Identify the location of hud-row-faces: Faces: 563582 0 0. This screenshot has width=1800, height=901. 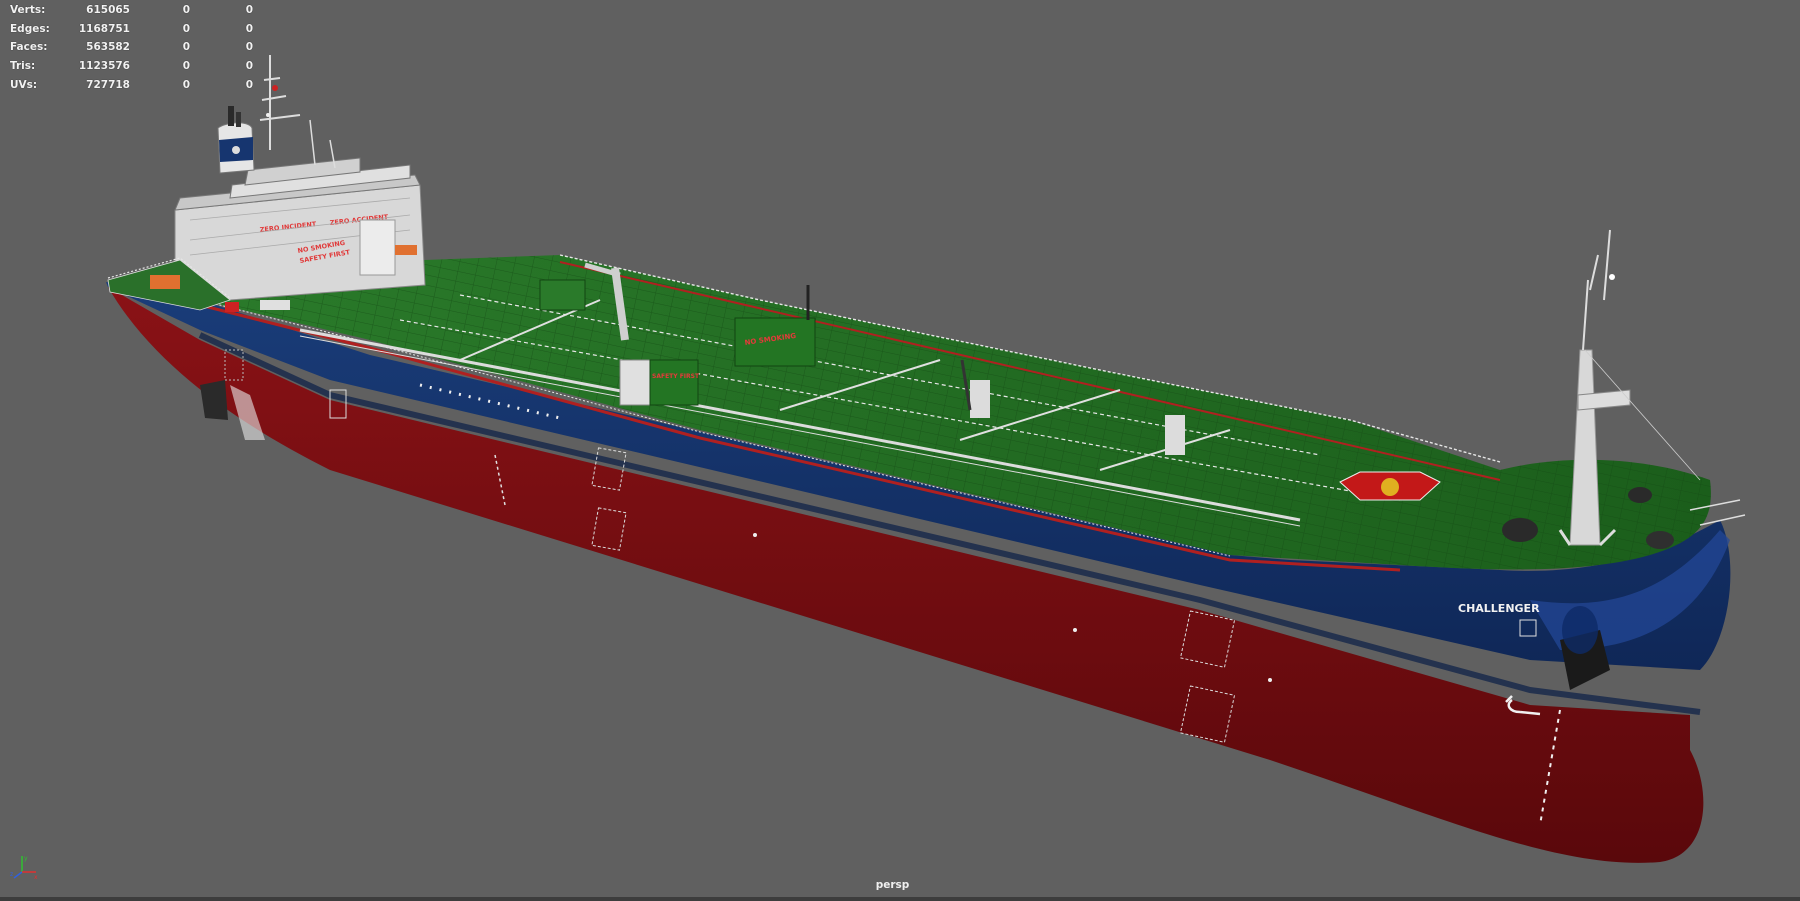
(131, 47).